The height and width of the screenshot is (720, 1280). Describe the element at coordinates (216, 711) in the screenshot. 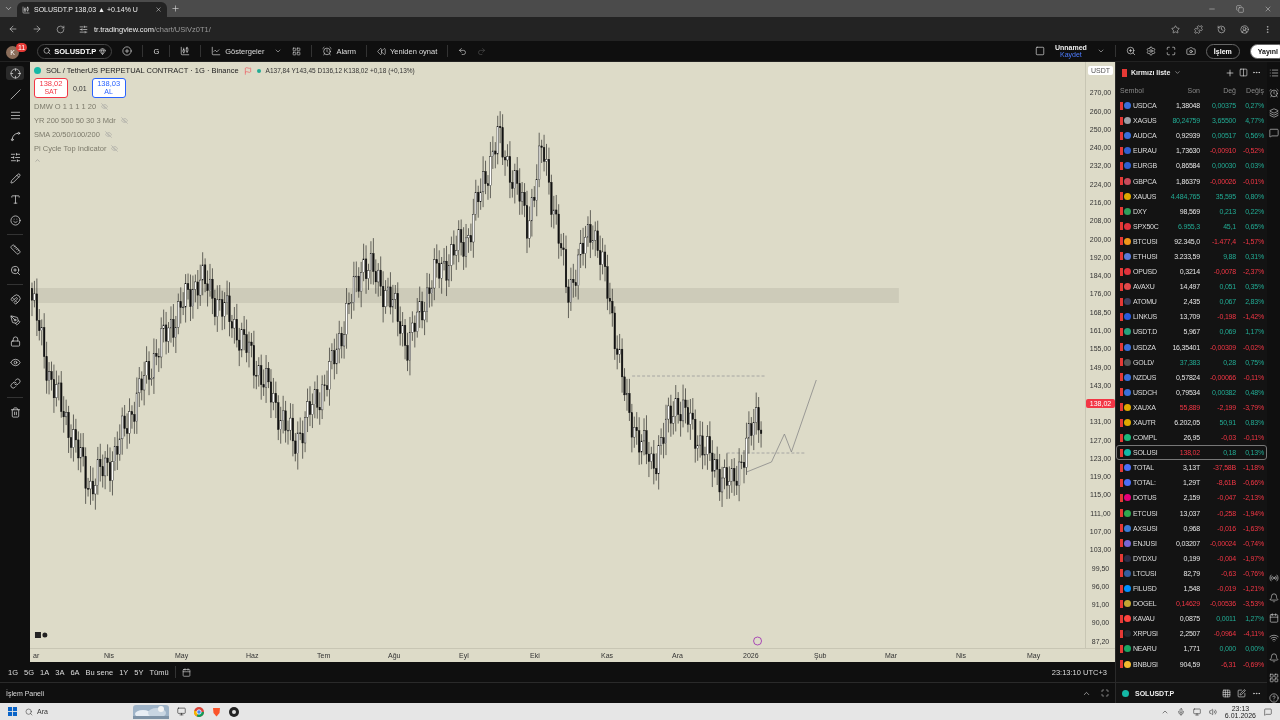

I see `shield-icon` at that location.